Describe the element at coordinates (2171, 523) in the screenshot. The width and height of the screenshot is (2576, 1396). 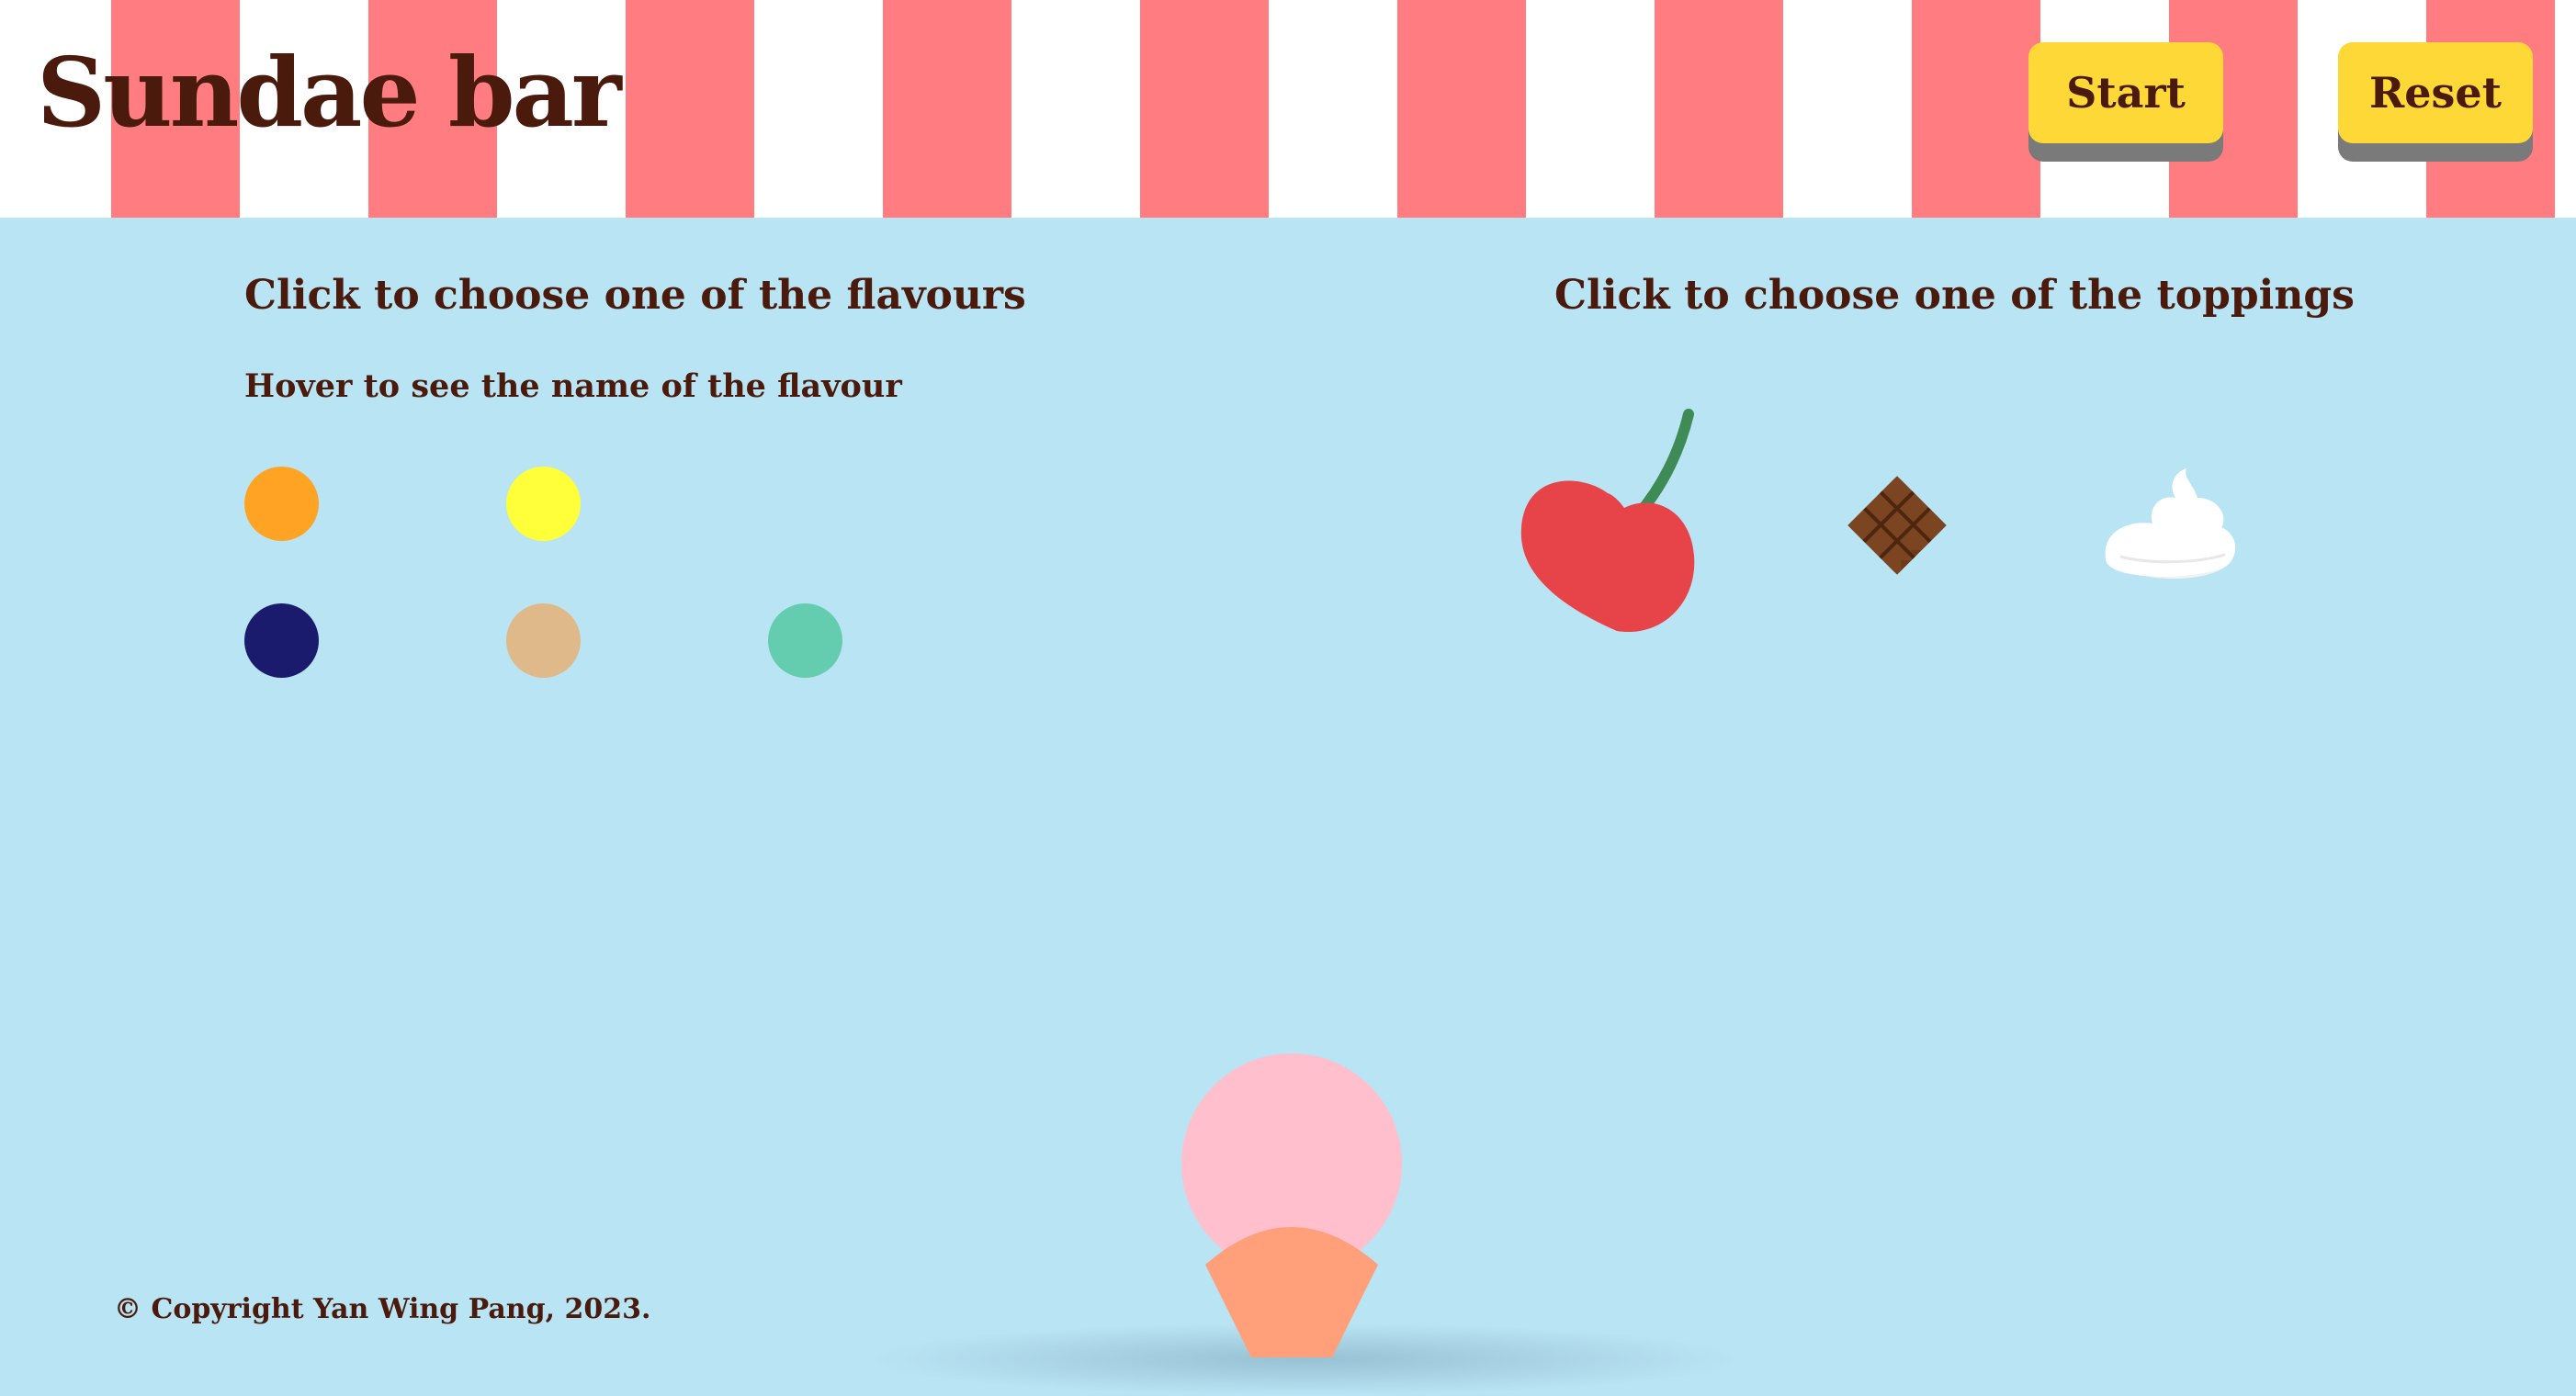
I see `whipped-cream-icon` at that location.